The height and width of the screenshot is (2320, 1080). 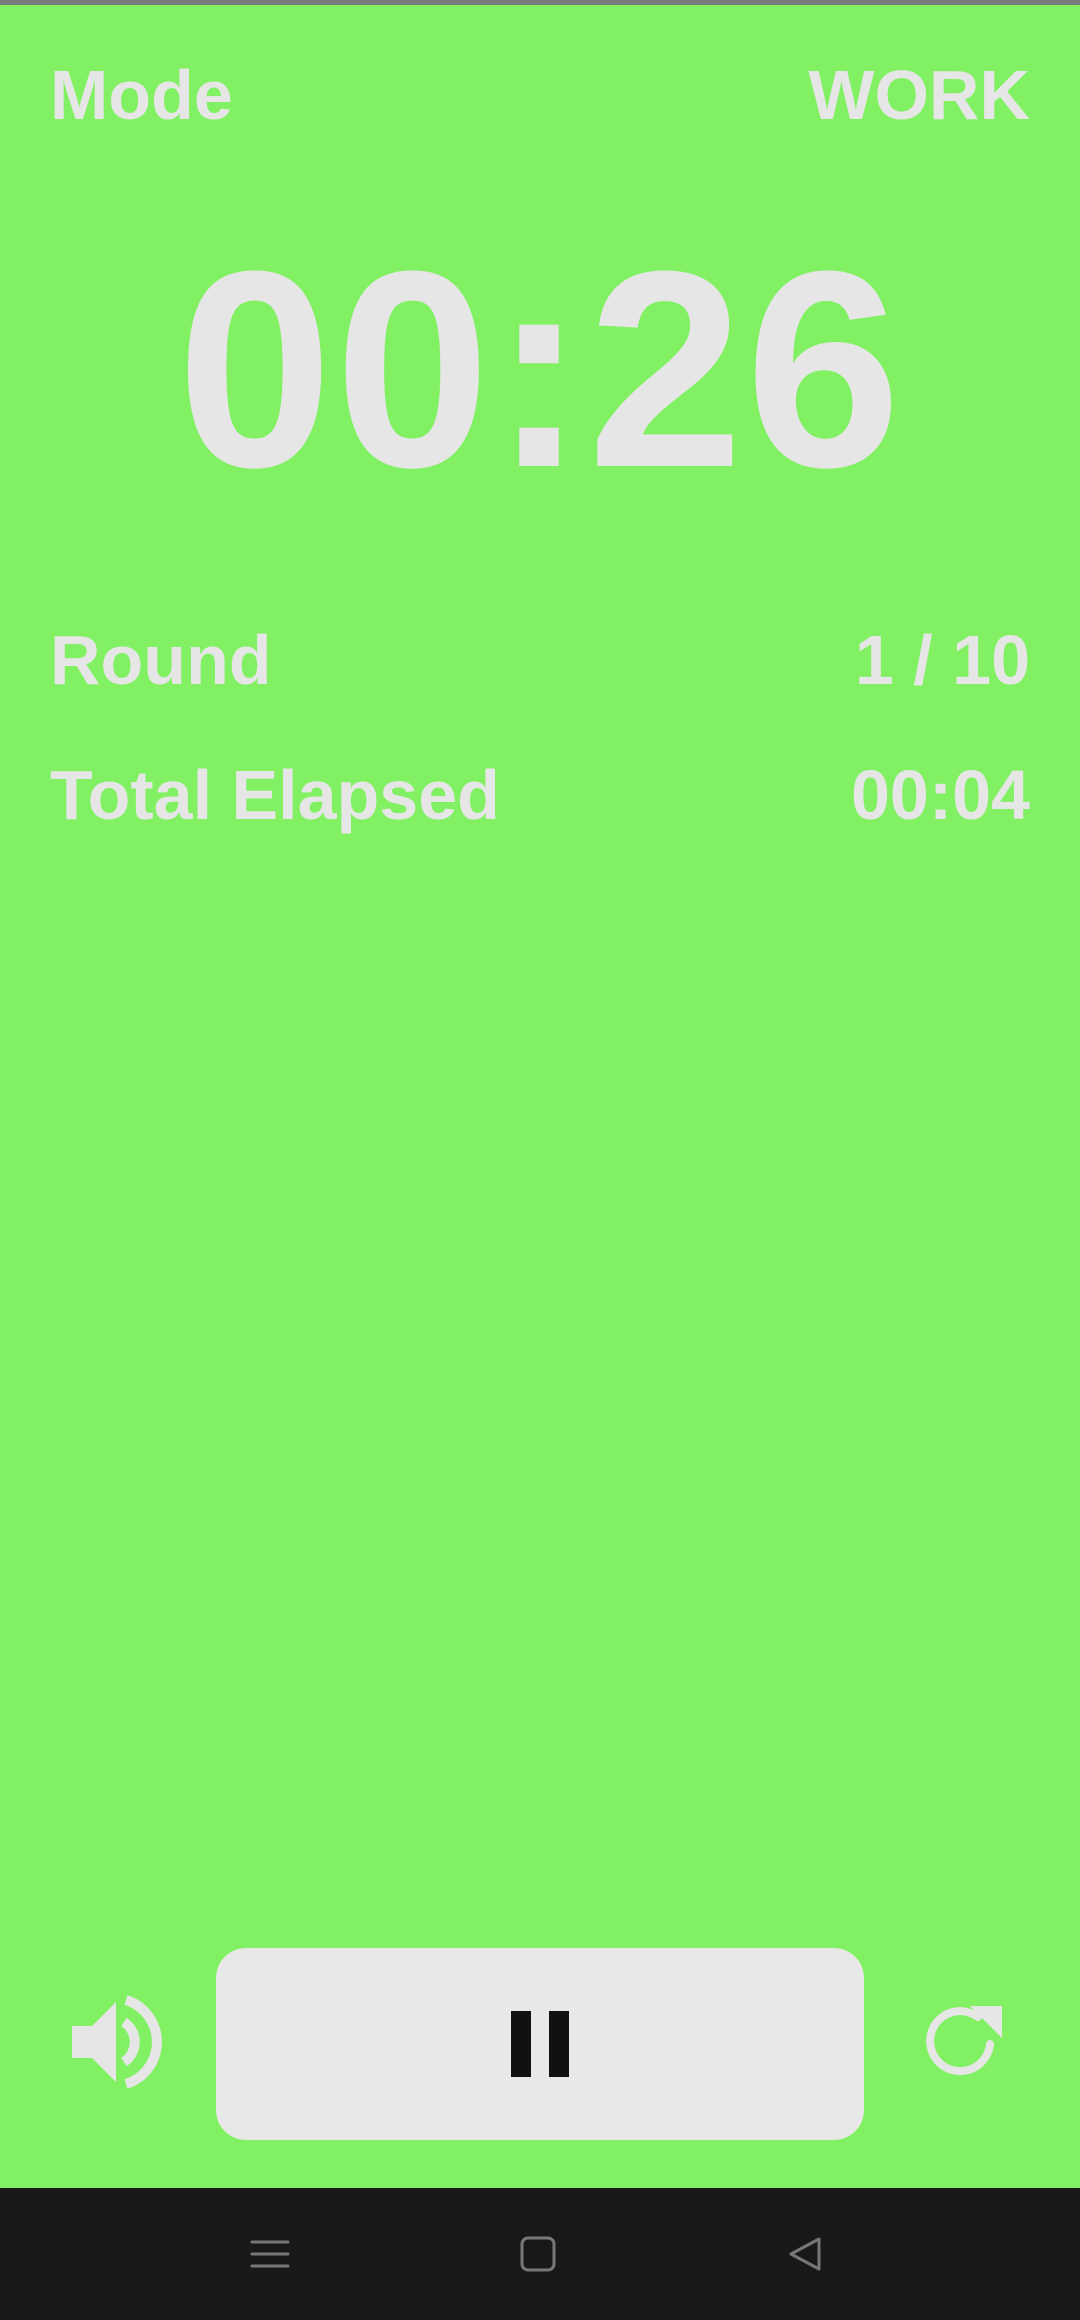 I want to click on sound-button, so click(x=118, y=2042).